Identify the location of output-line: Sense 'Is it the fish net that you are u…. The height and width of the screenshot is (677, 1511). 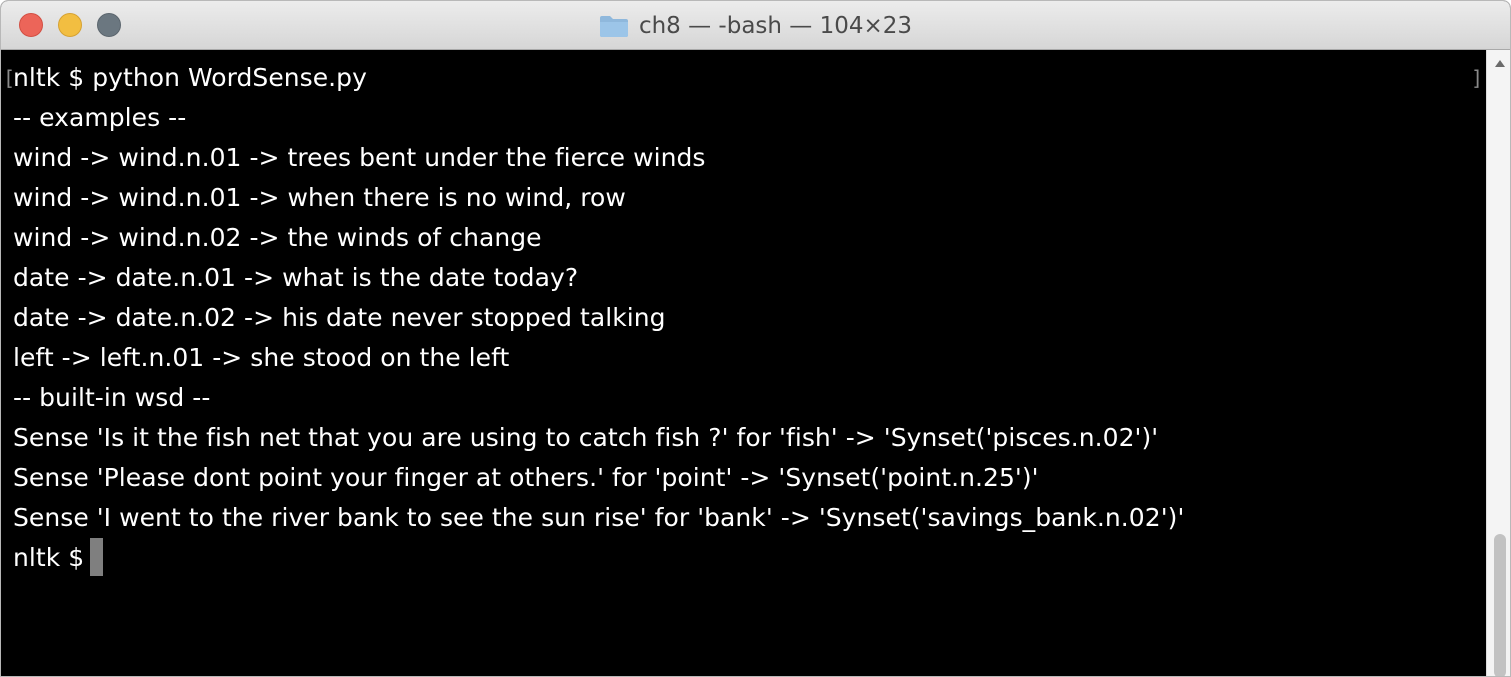
(586, 437).